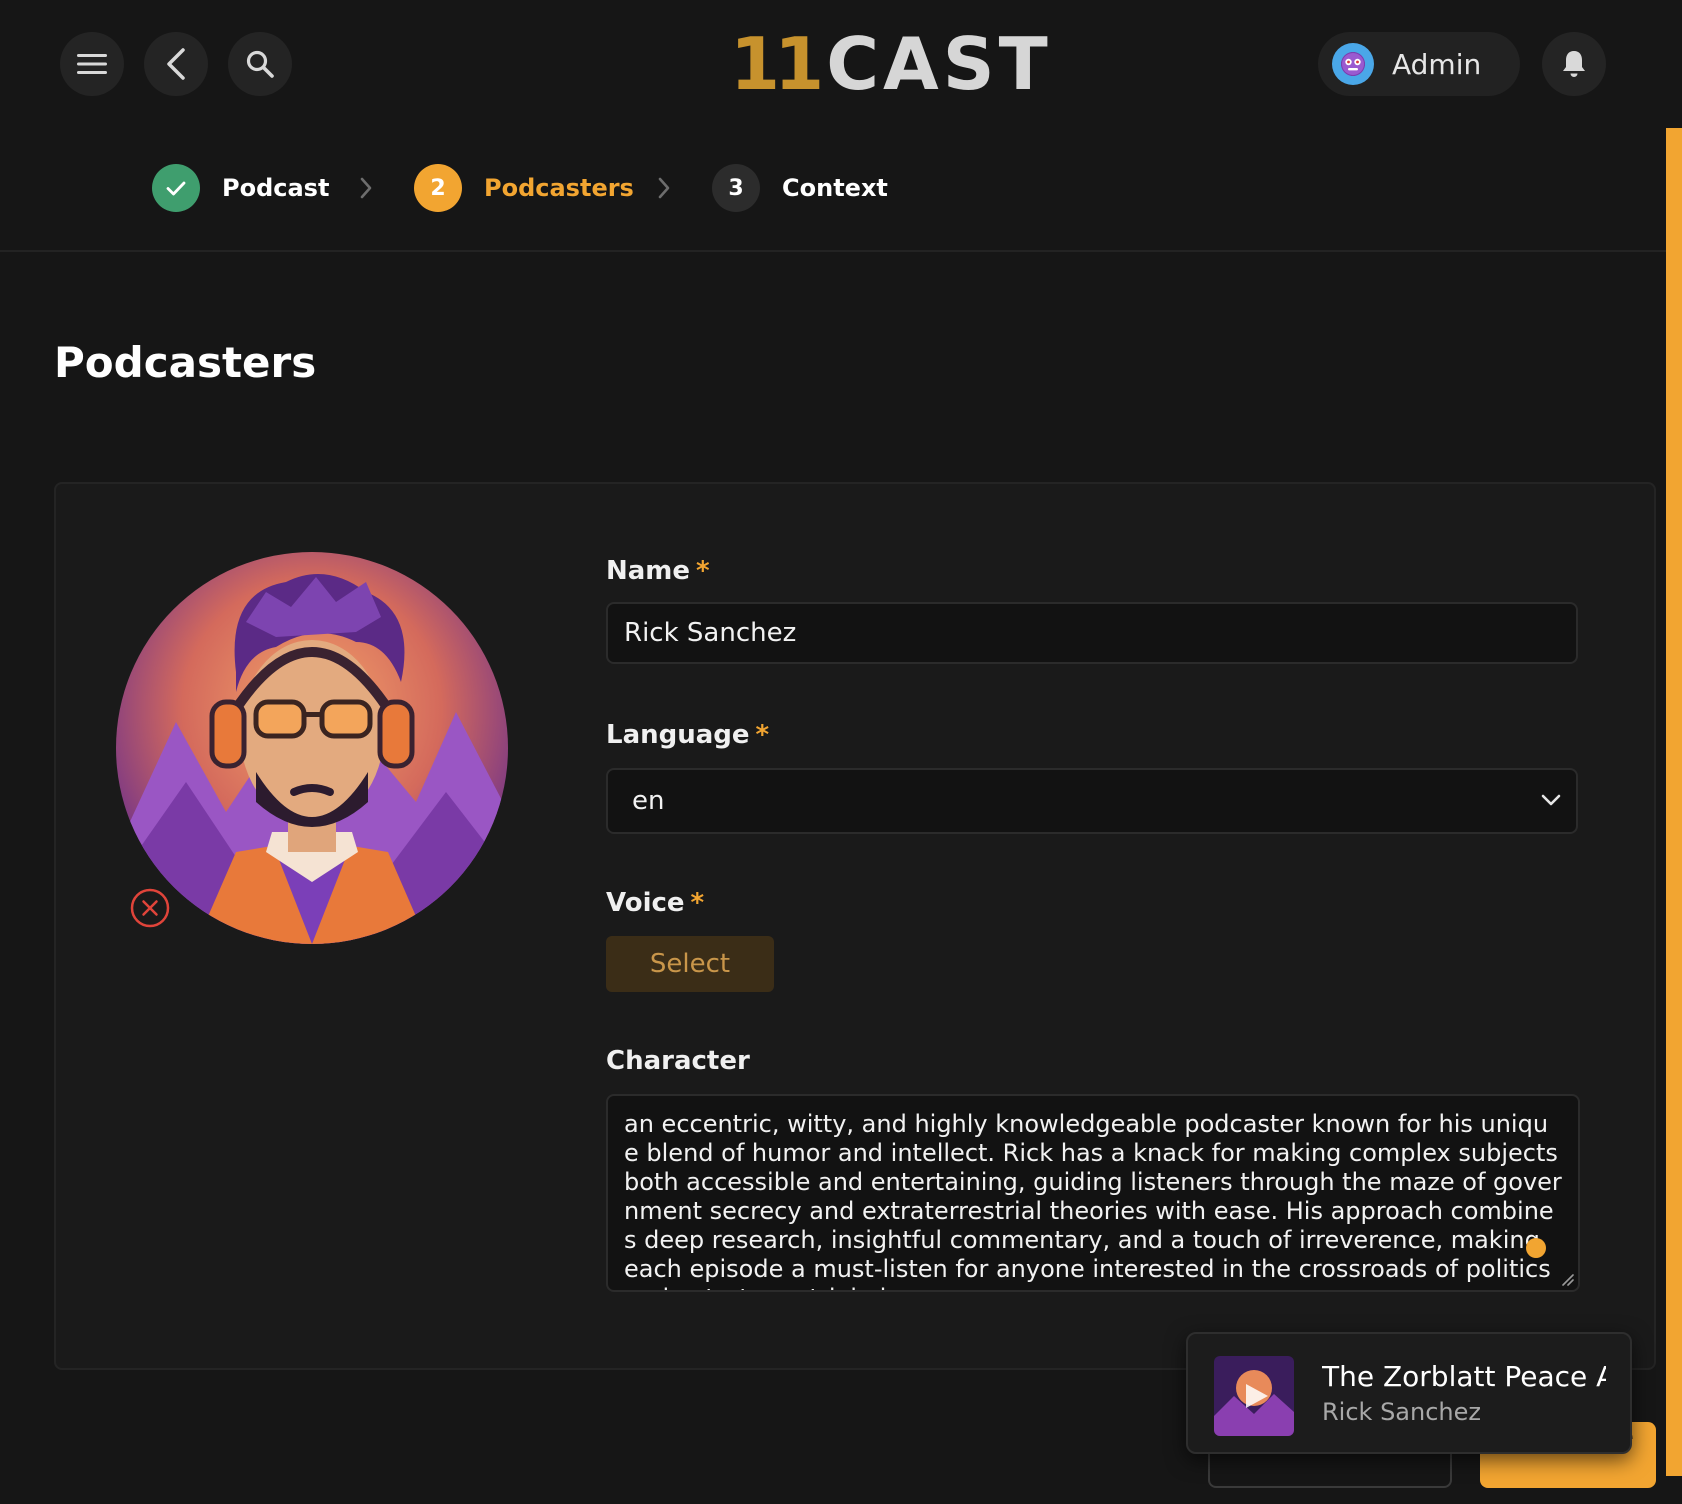 This screenshot has height=1504, width=1682. Describe the element at coordinates (645, 903) in the screenshot. I see `voice-label-text: Voice` at that location.